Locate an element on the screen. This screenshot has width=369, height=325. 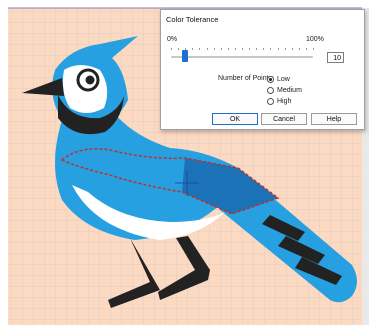
number-of-points-label: Number of Points: is located at coordinates (246, 78).